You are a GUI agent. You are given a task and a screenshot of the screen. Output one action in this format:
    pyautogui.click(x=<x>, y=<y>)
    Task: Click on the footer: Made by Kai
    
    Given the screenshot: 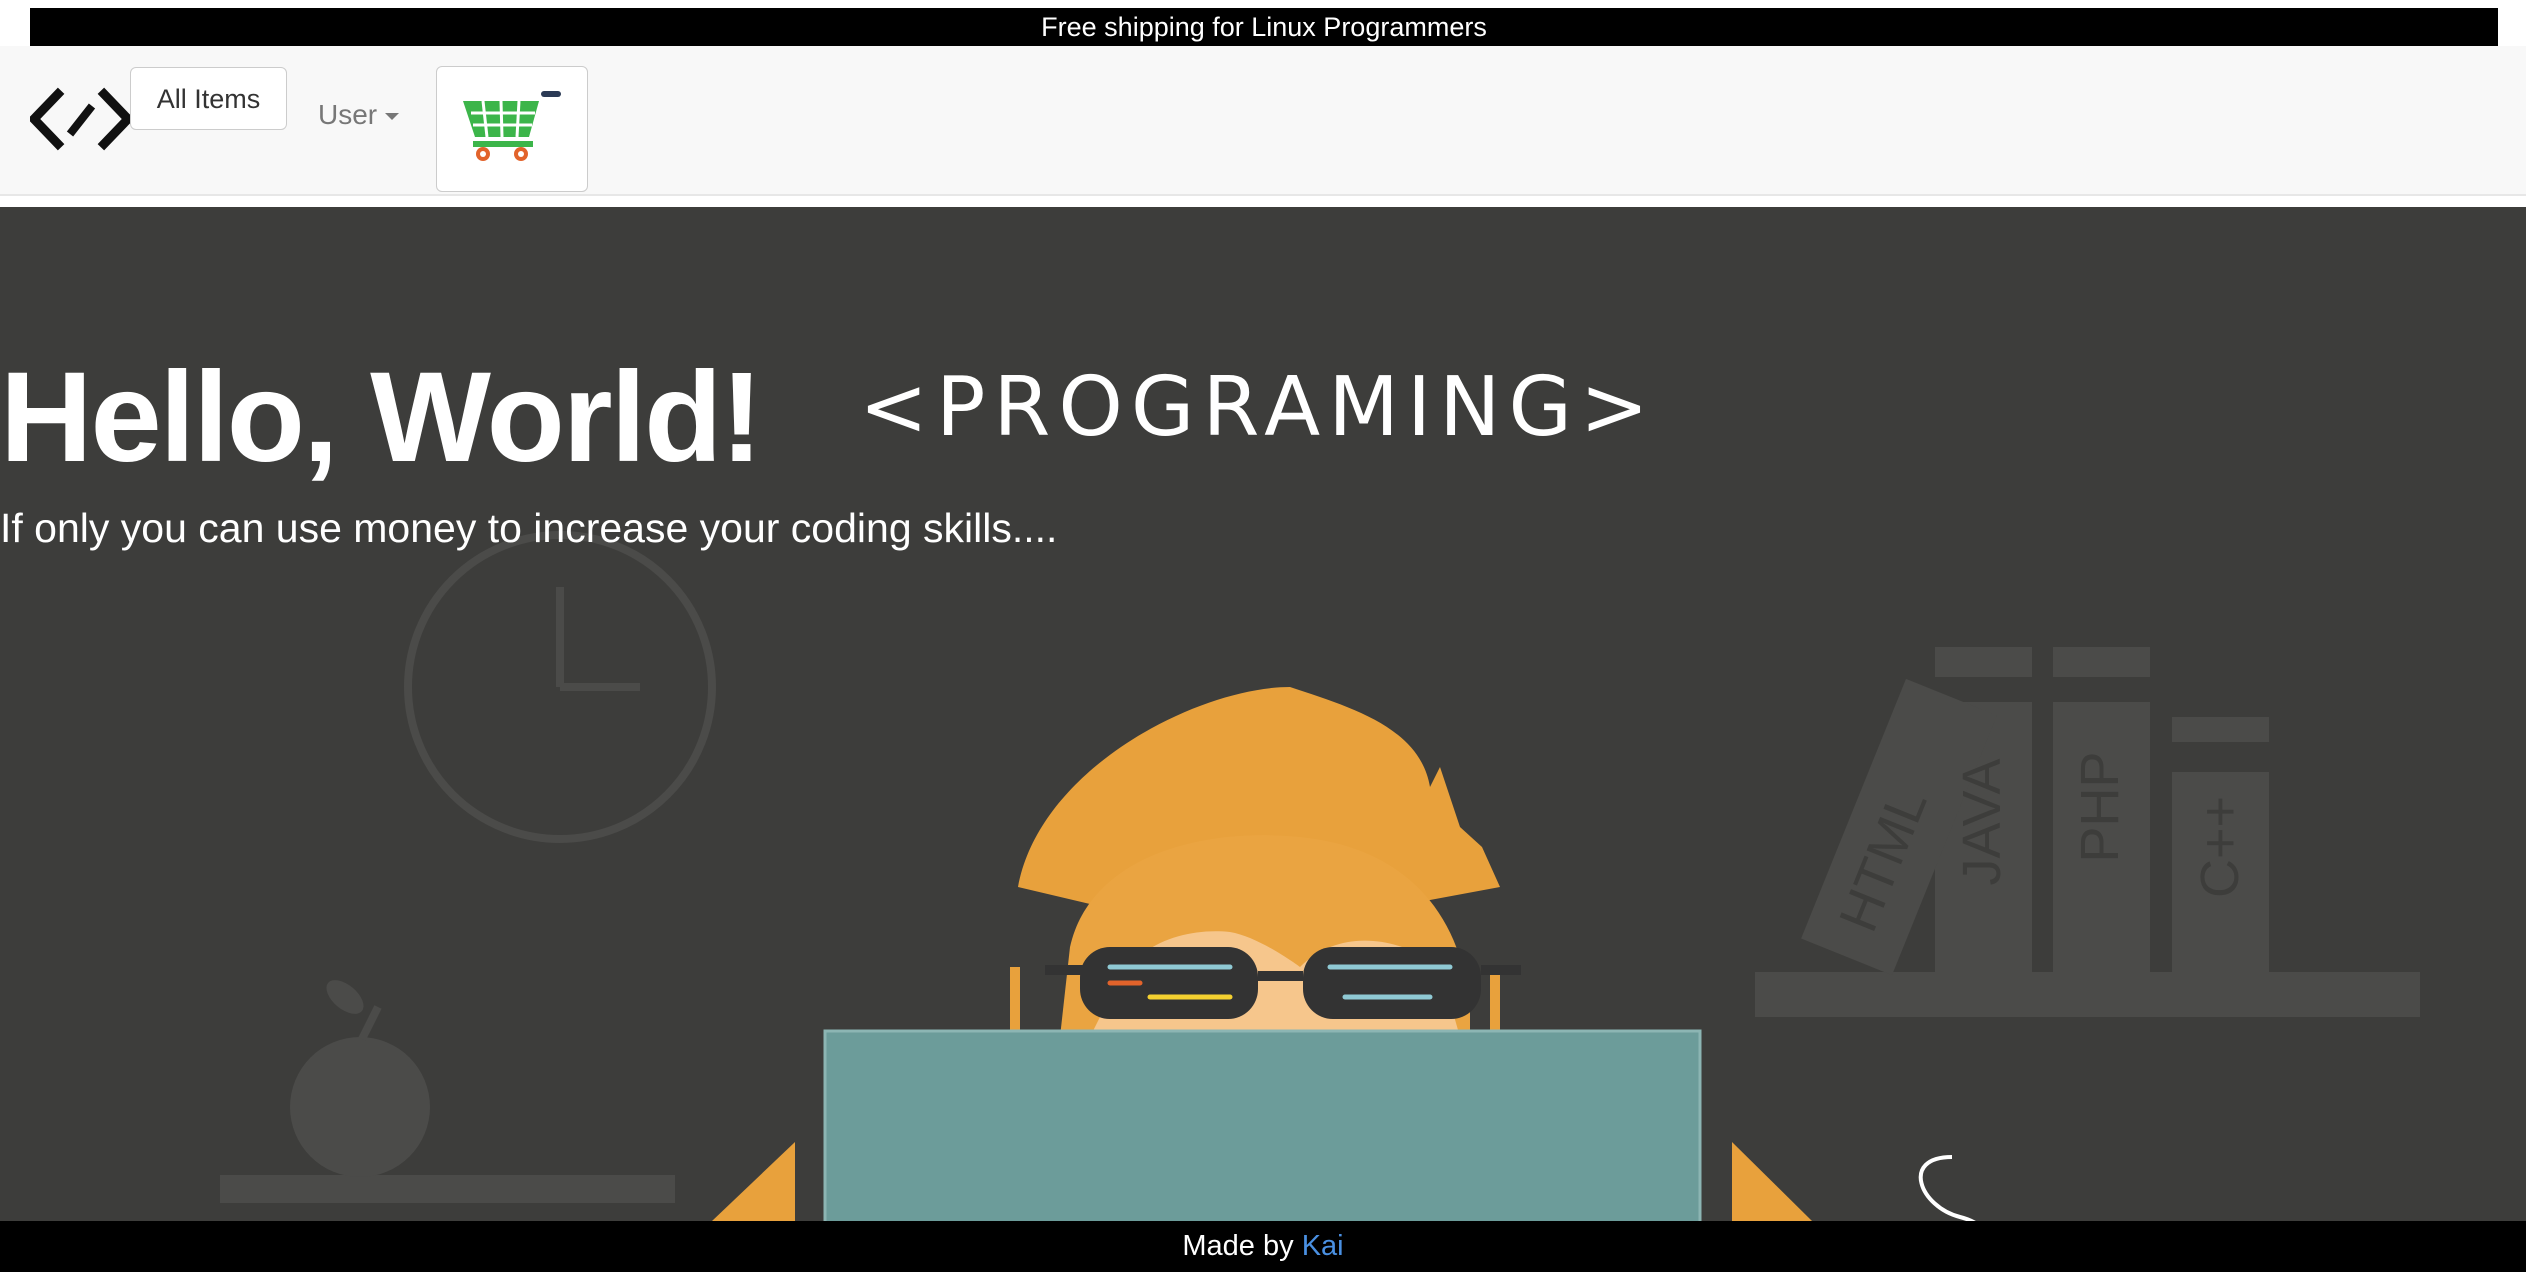 What is the action you would take?
    pyautogui.click(x=1263, y=1246)
    